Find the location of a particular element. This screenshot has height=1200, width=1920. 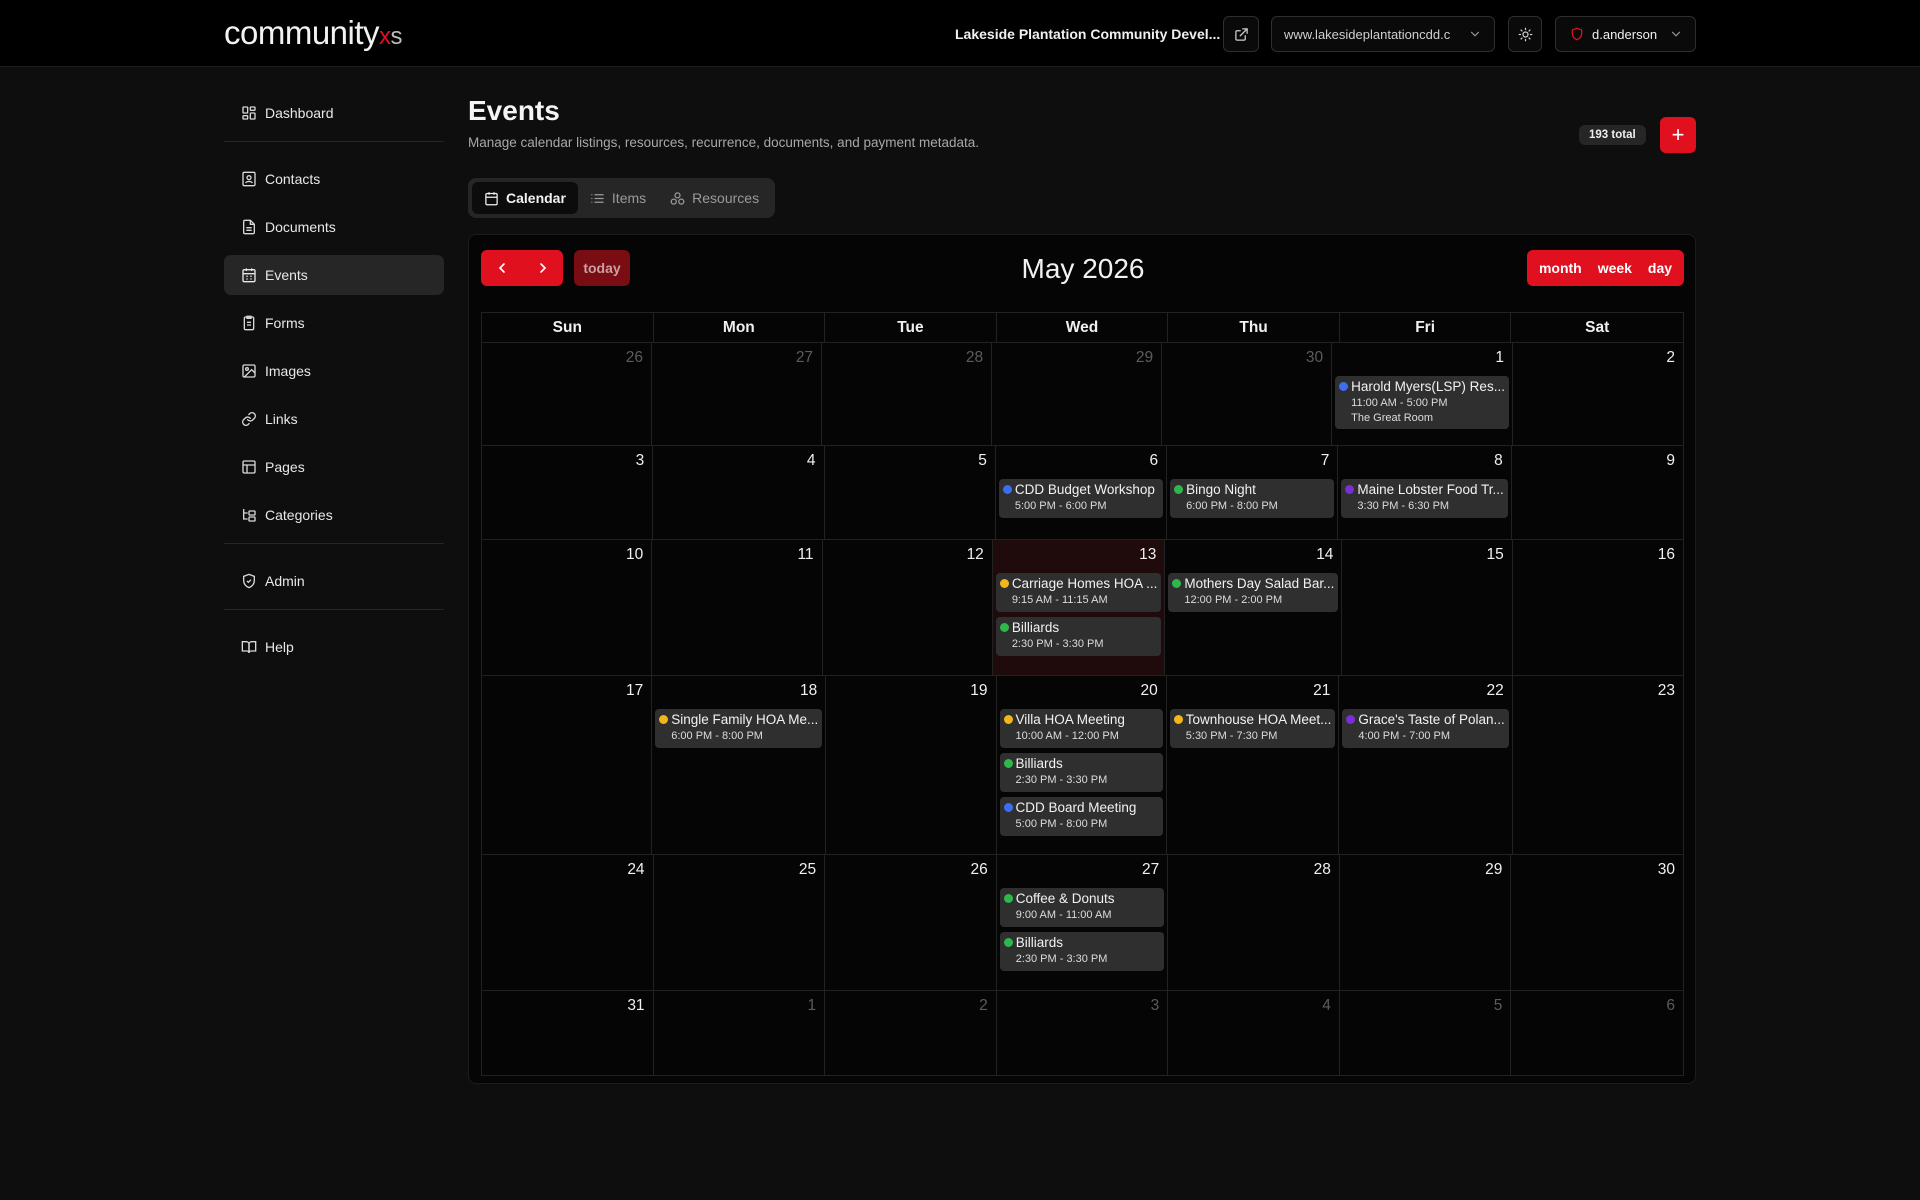

view-day-button: day is located at coordinates (1660, 268).